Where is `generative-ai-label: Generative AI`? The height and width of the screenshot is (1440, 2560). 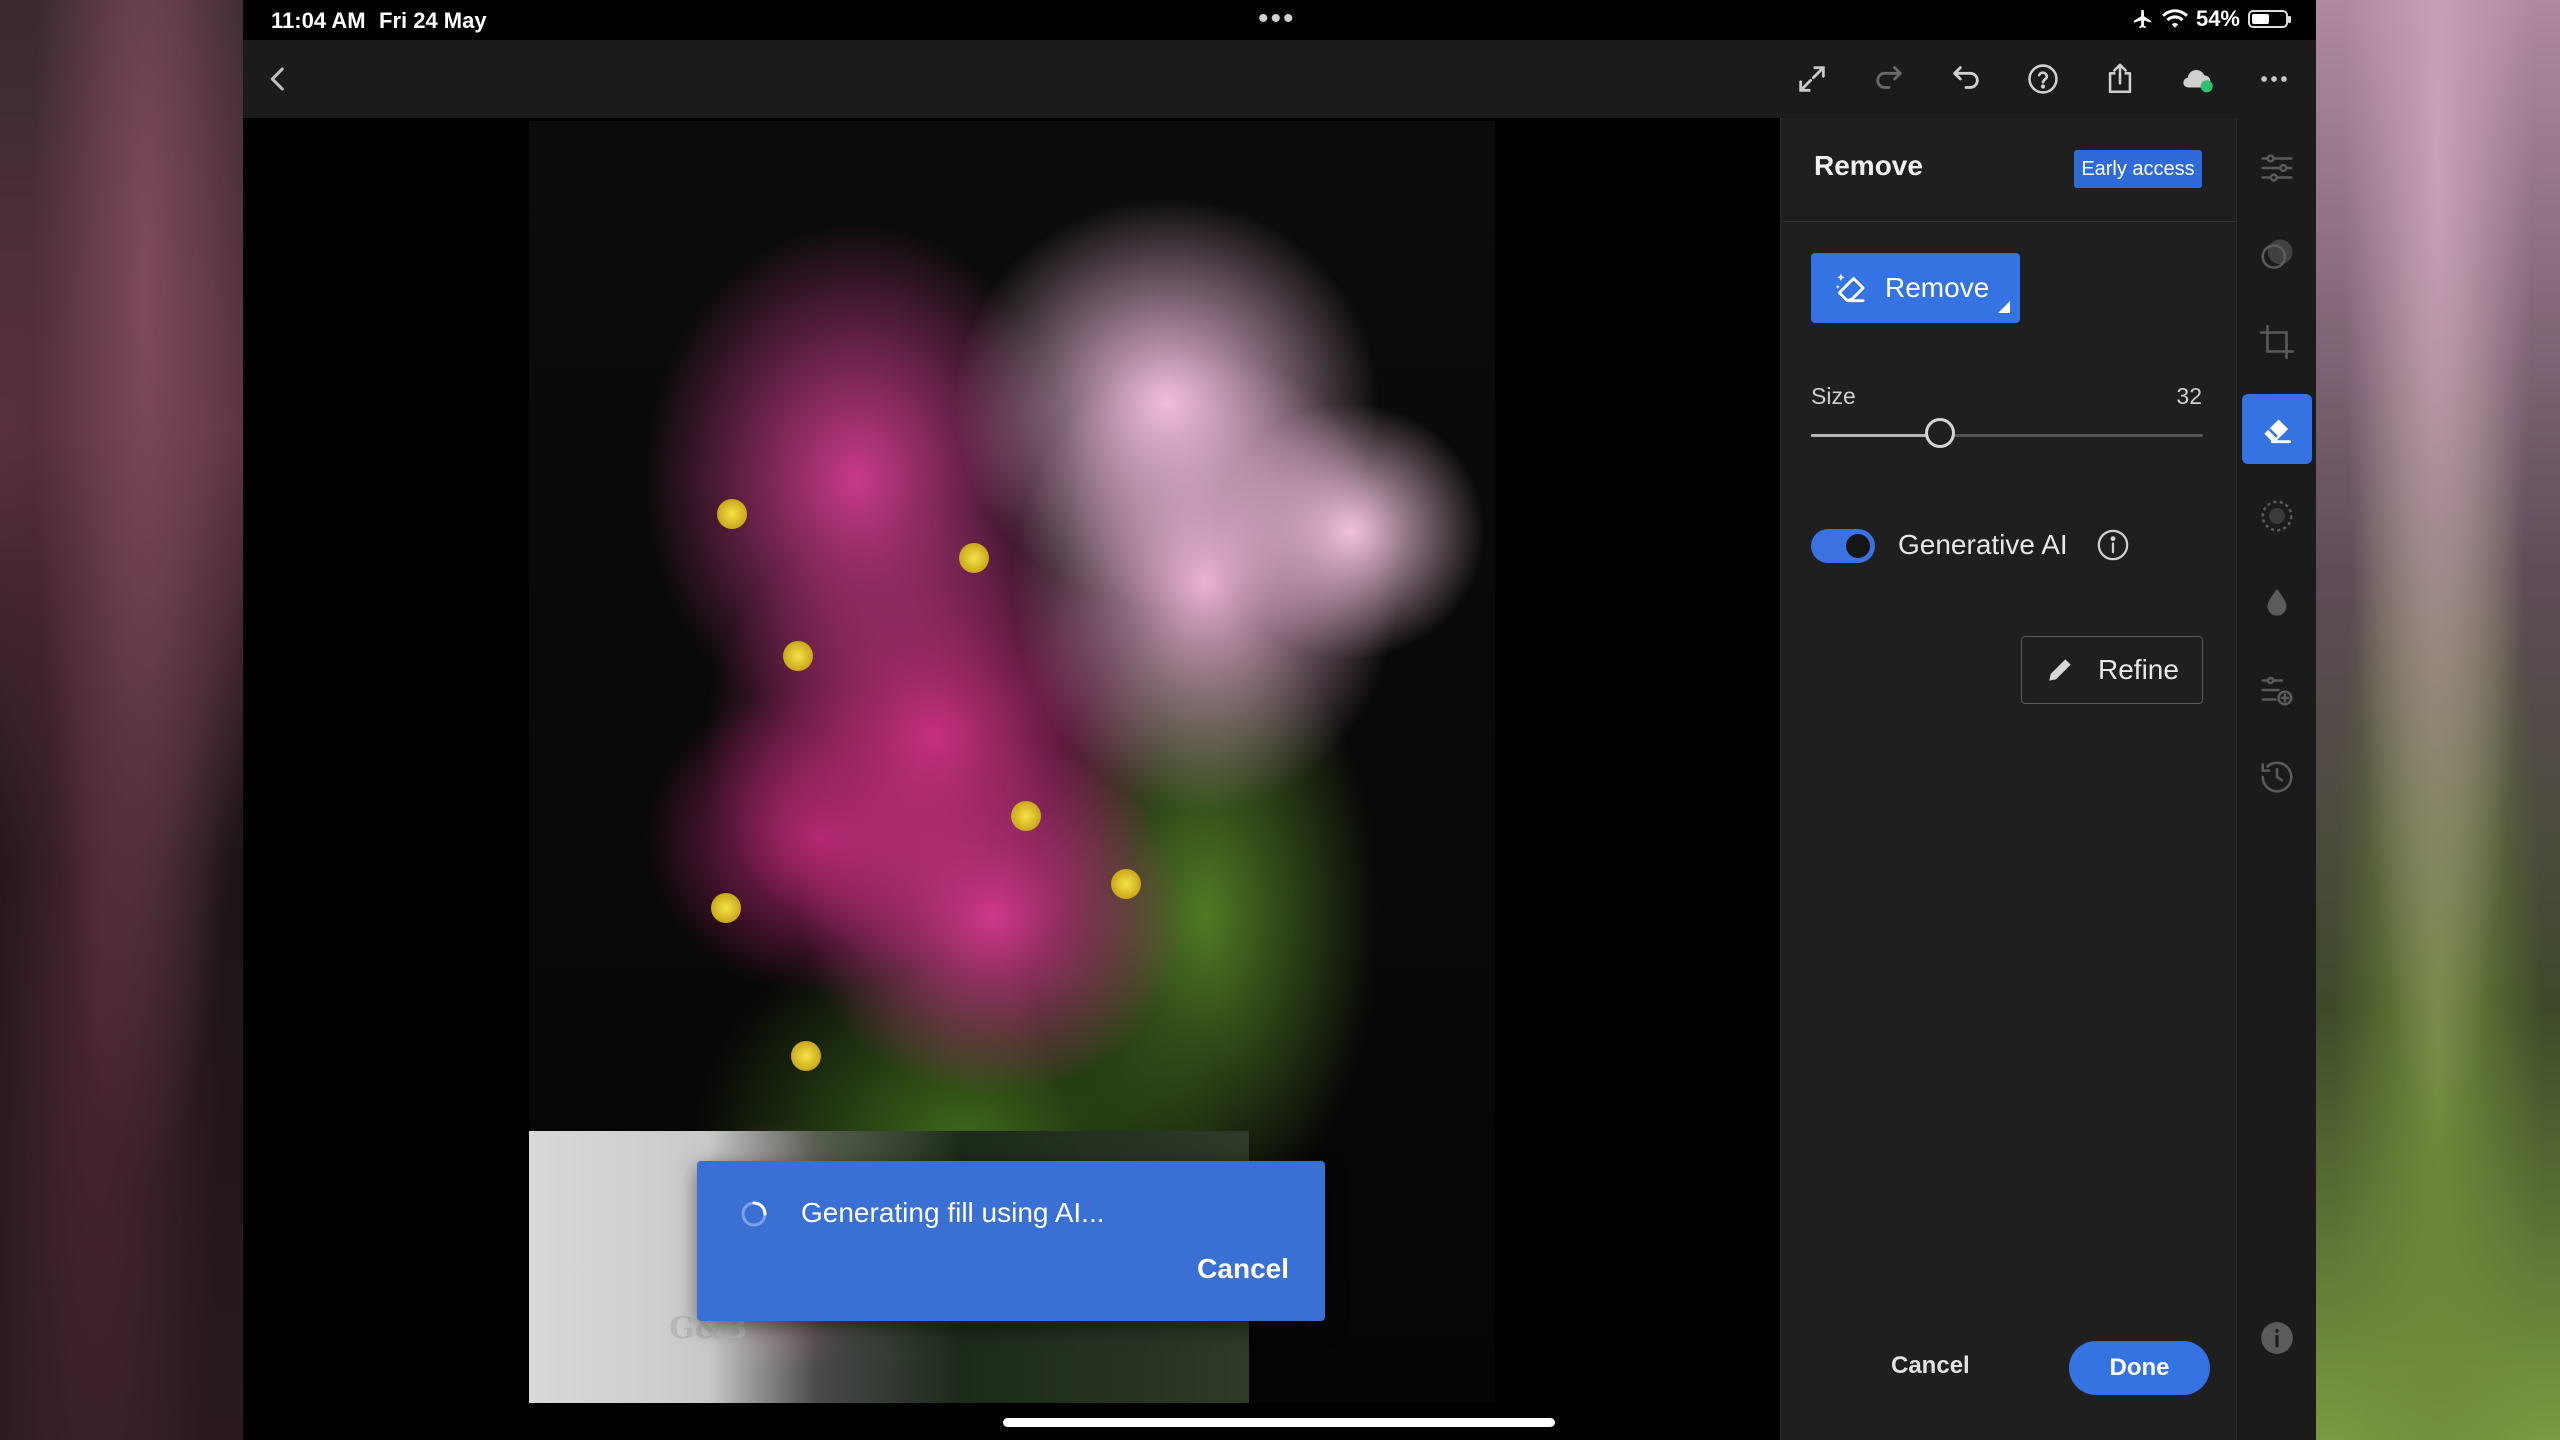 generative-ai-label: Generative AI is located at coordinates (1983, 544).